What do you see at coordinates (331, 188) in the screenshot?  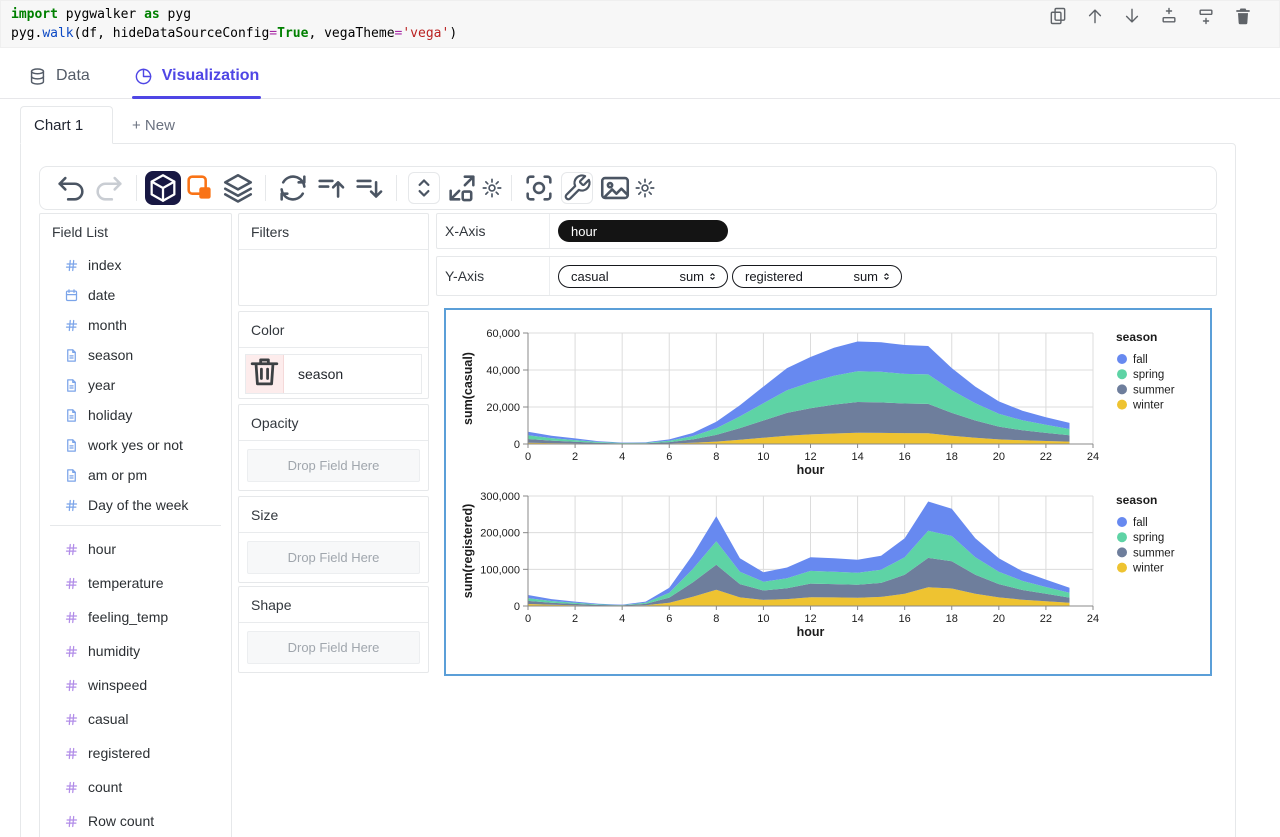 I see `sort-asc-button` at bounding box center [331, 188].